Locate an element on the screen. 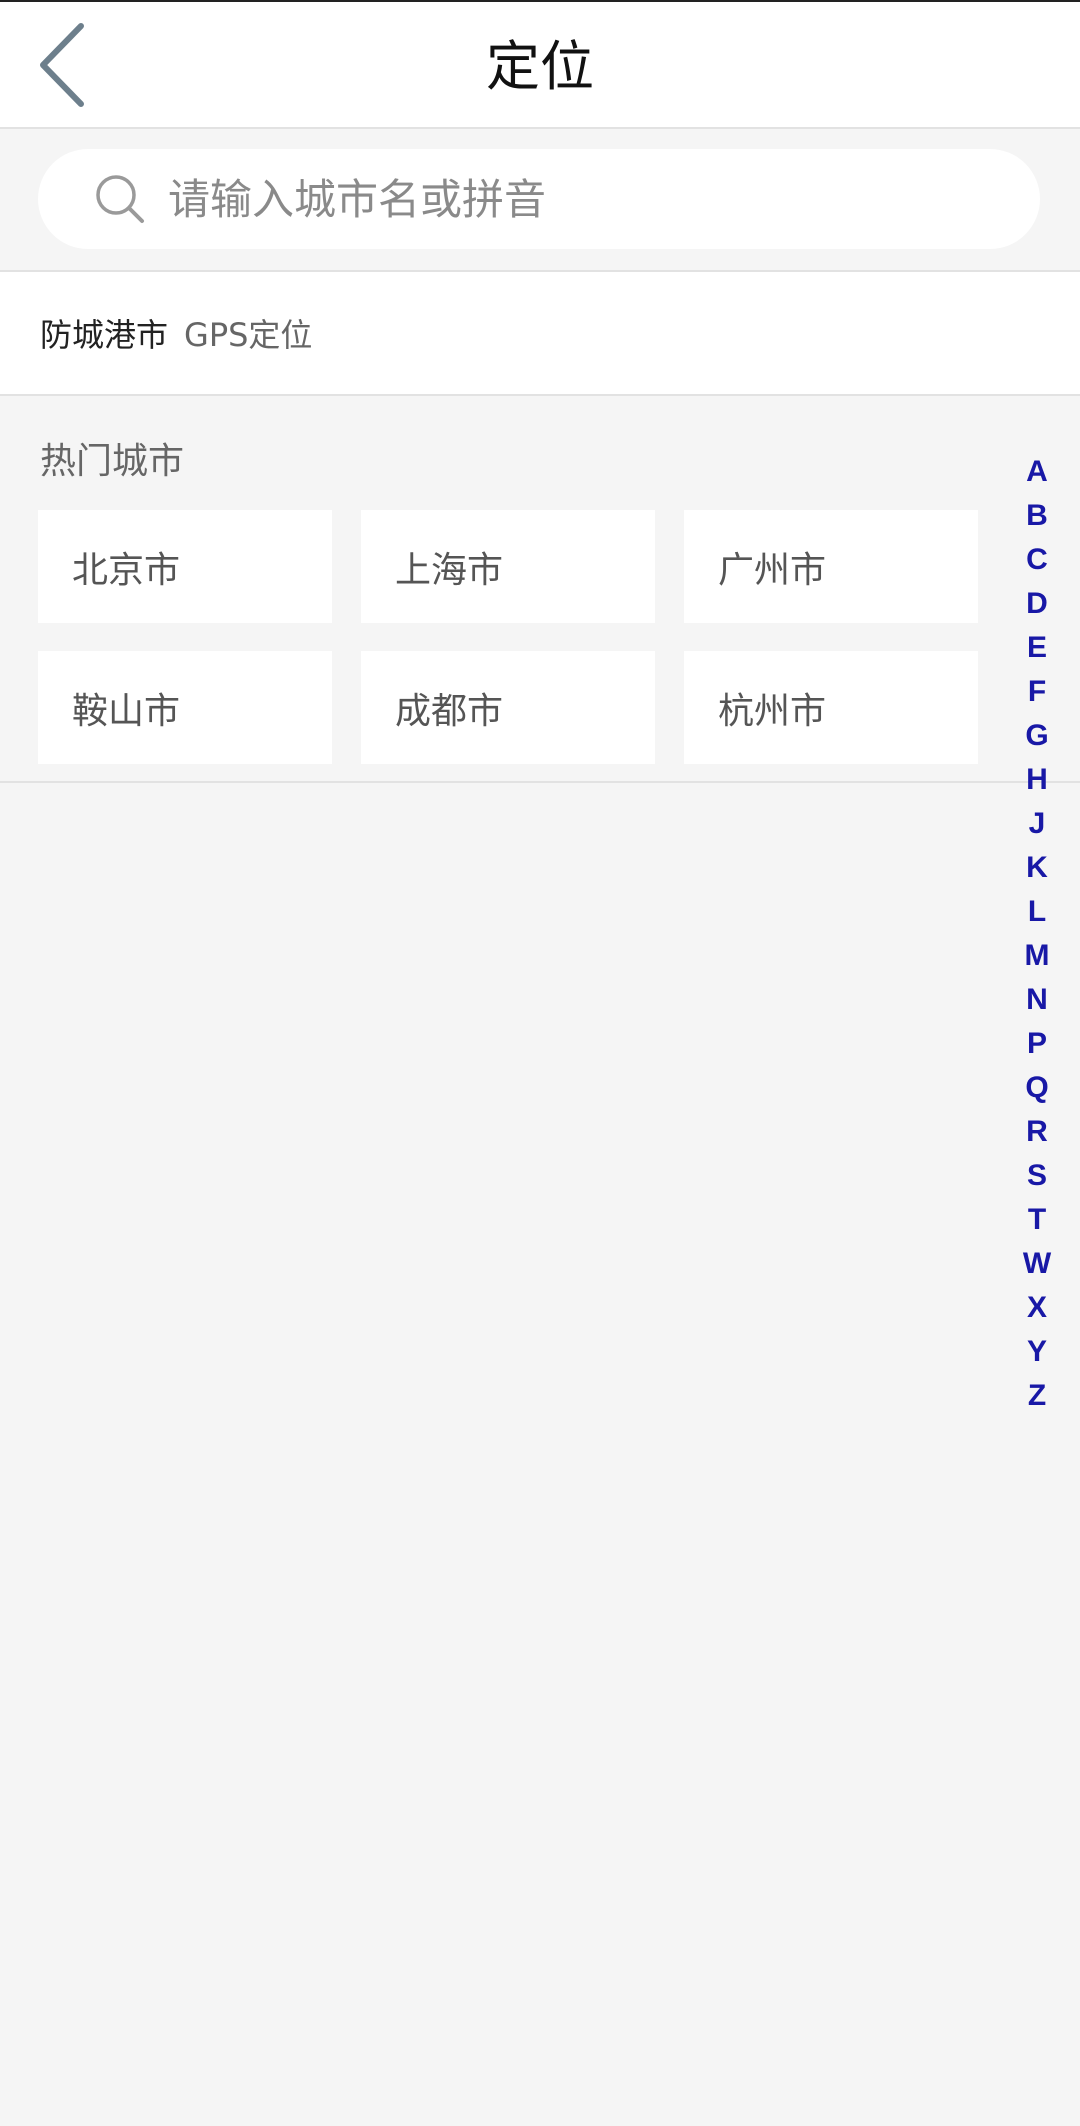 This screenshot has height=2126, width=1080. index-letter-f: F is located at coordinates (1037, 692).